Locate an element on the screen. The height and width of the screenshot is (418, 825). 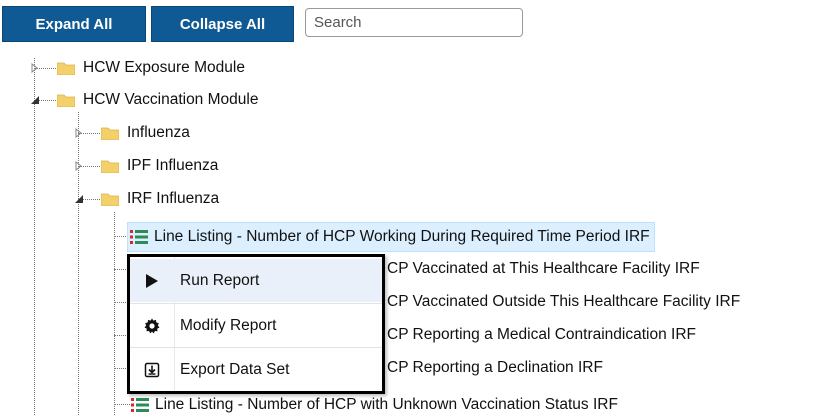
menu-item-label: Run Report is located at coordinates (220, 280).